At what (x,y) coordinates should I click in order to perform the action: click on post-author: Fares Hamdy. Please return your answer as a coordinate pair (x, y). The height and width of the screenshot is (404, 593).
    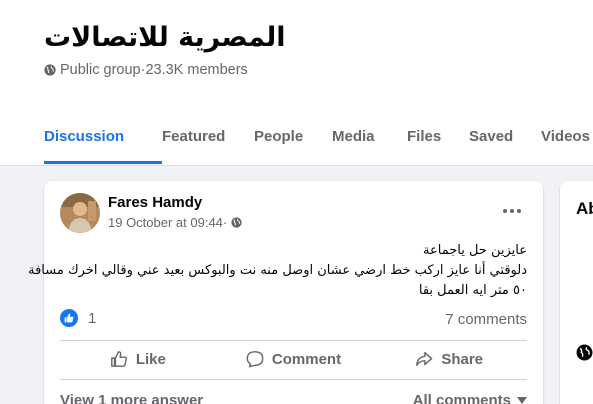
    Looking at the image, I should click on (155, 202).